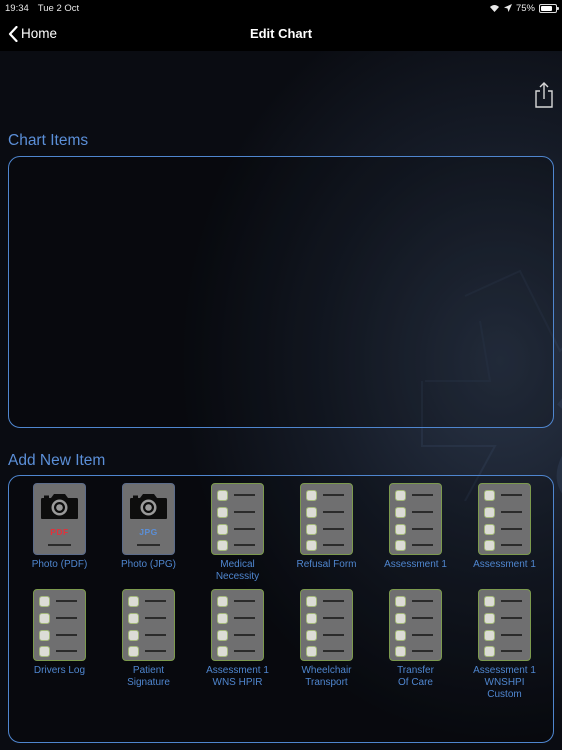  What do you see at coordinates (59, 532) in the screenshot?
I see `format-label: PDF` at bounding box center [59, 532].